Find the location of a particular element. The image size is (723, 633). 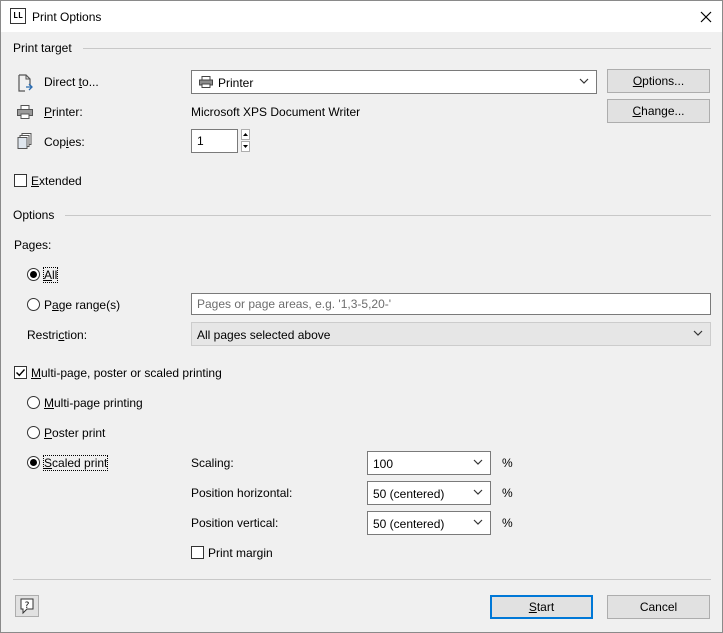

copies-label: Copies: is located at coordinates (64, 142).